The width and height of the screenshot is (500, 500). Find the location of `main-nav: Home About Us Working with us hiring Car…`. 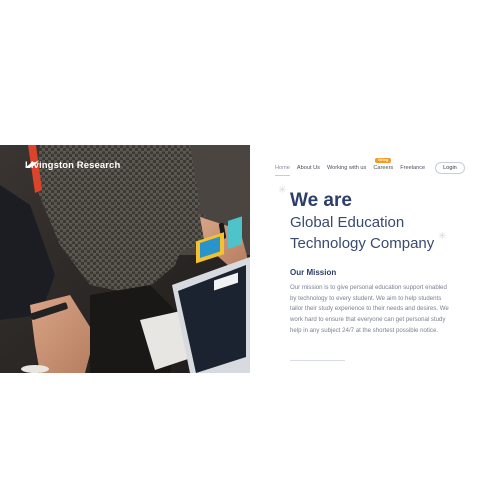

main-nav: Home About Us Working with us hiring Car… is located at coordinates (370, 167).